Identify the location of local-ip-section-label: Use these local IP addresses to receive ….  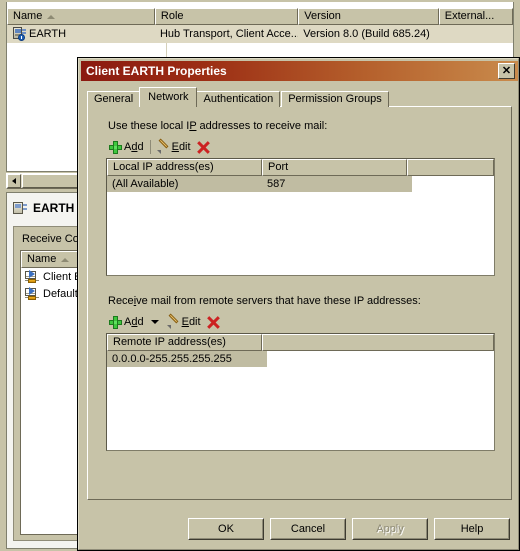
(217, 126).